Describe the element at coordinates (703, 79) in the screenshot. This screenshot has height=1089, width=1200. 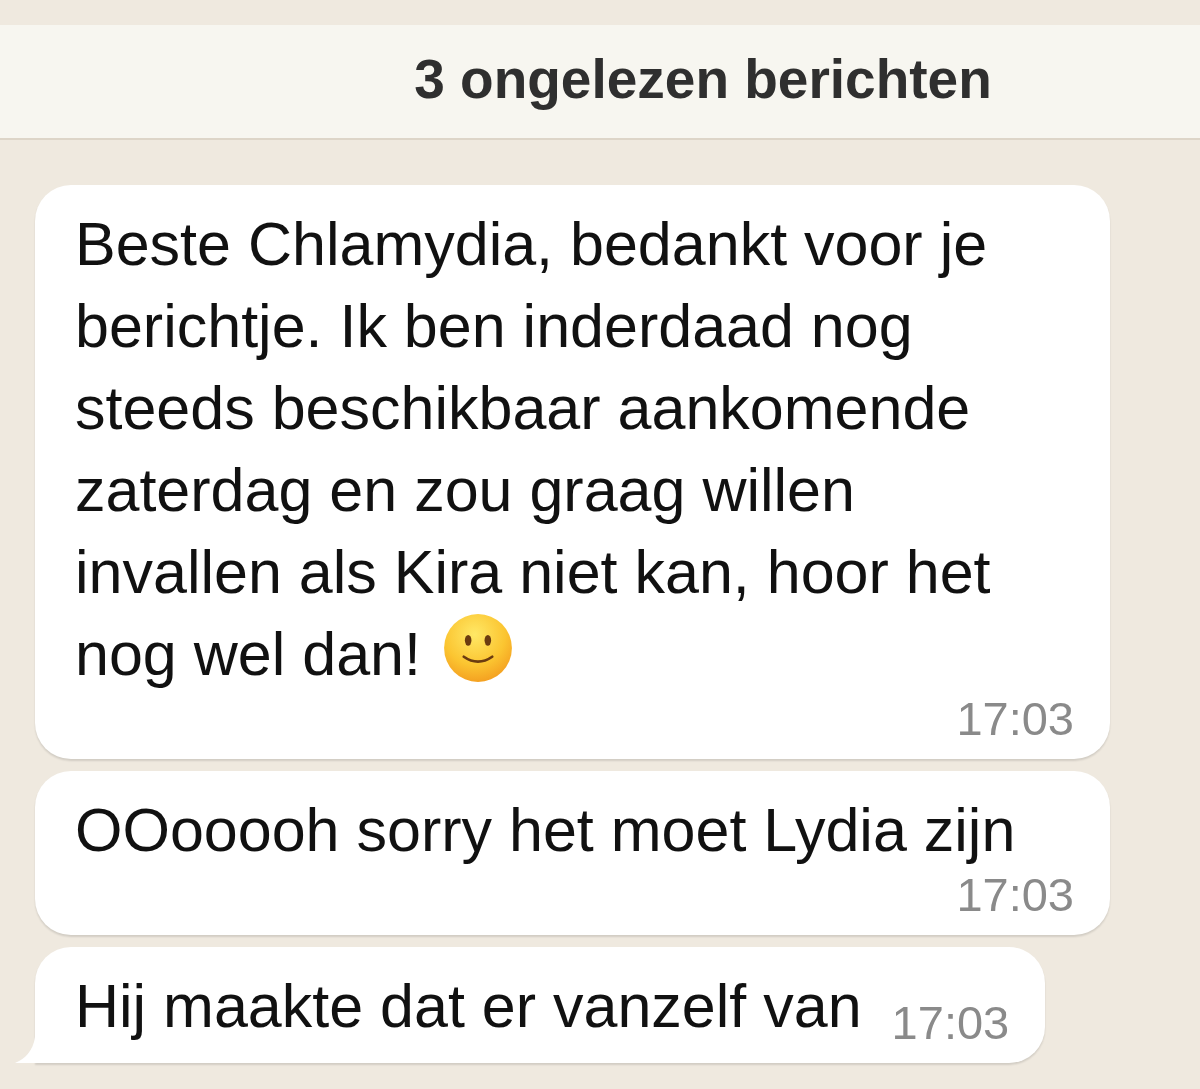
I see `unread-count-label: 3 ongelezen berichten` at that location.